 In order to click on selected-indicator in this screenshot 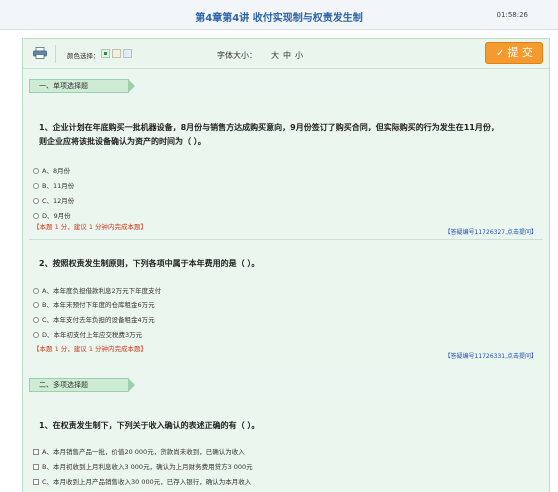, I will do `click(105, 53)`.